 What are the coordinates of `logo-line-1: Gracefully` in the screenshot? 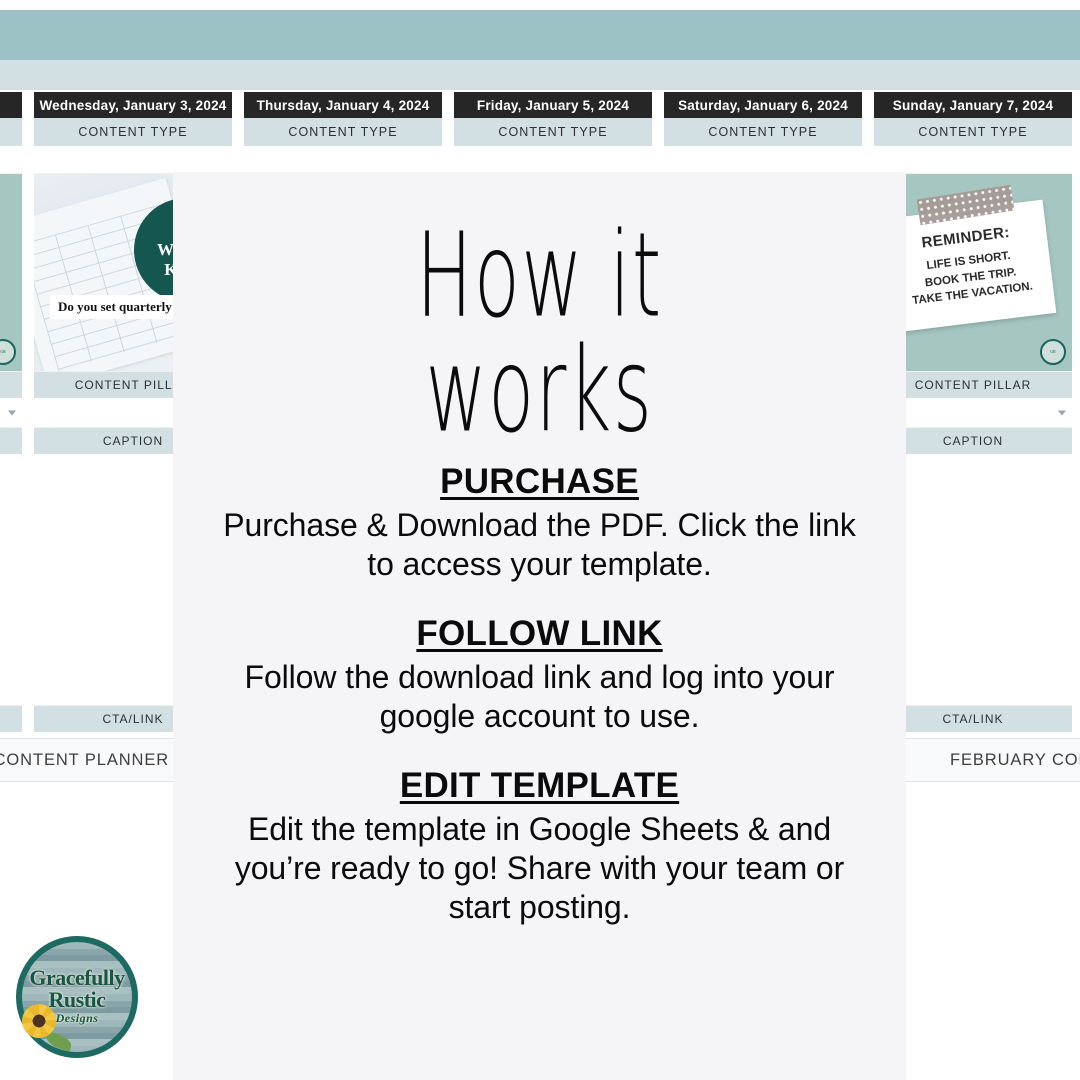 It's located at (77, 977).